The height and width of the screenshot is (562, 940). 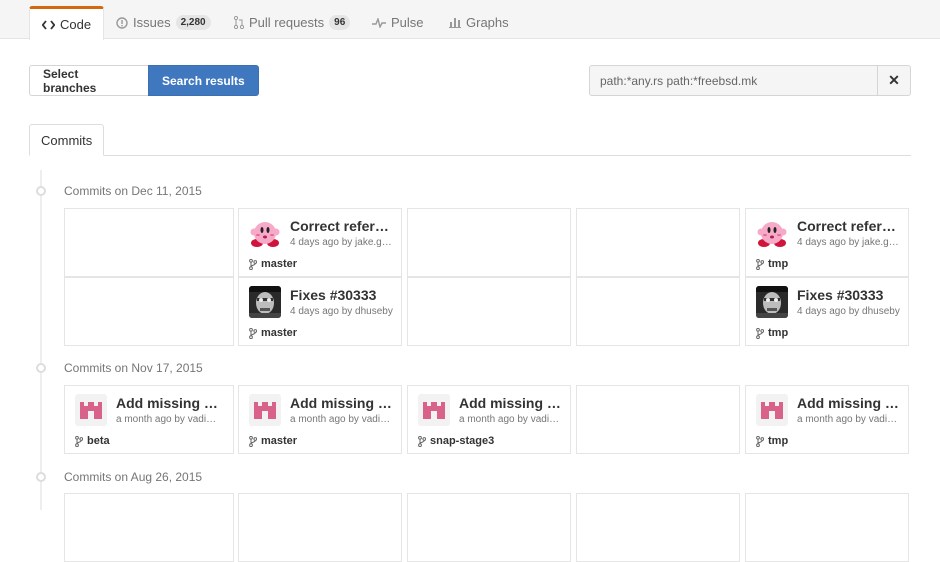 What do you see at coordinates (98, 441) in the screenshot?
I see `branch-name: beta` at bounding box center [98, 441].